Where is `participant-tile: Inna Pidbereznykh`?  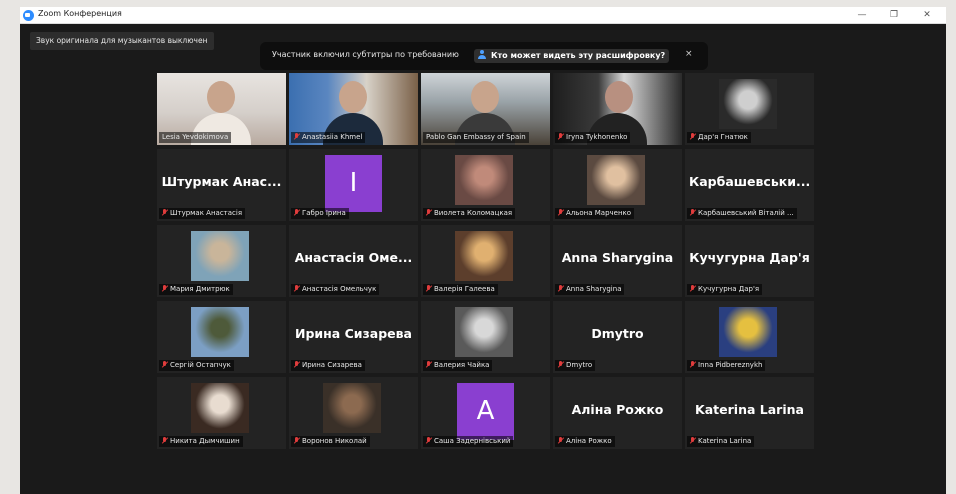
participant-tile: Inna Pidbereznykh is located at coordinates (749, 337).